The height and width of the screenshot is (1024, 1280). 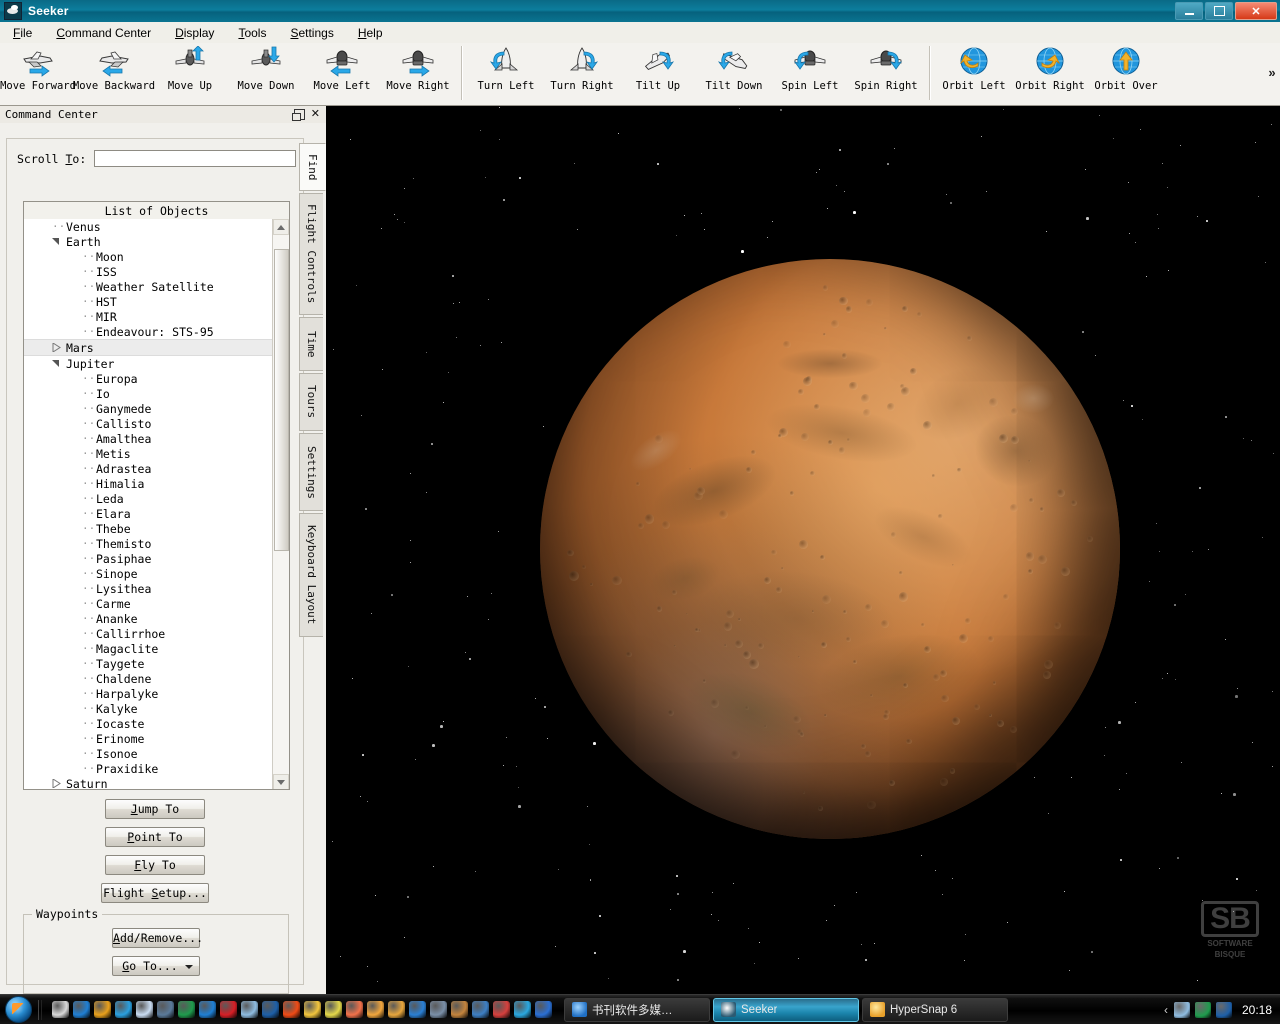 What do you see at coordinates (149, 331) in the screenshot?
I see `tree-item-endeavour-sts-95: ·· Endeavour: STS-95` at bounding box center [149, 331].